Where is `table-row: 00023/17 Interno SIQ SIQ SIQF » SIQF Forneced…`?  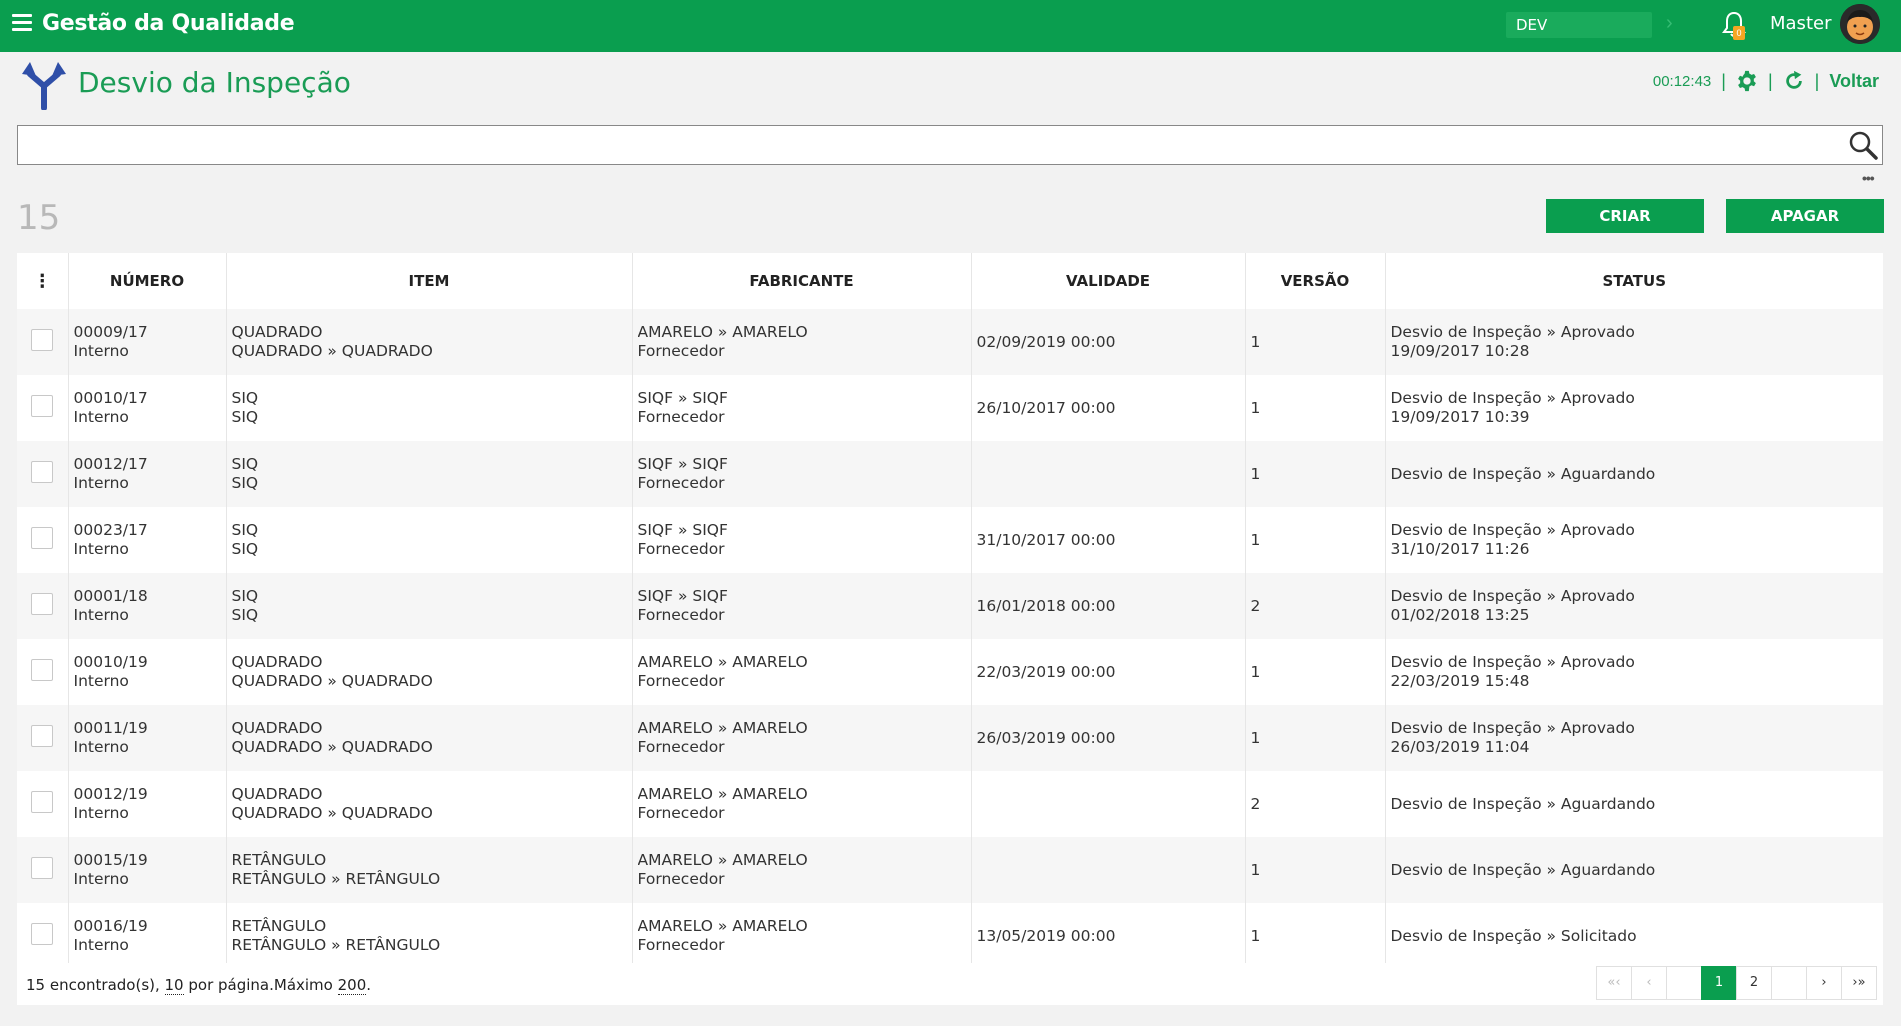 table-row: 00023/17 Interno SIQ SIQ SIQF » SIQF Forneced… is located at coordinates (950, 540).